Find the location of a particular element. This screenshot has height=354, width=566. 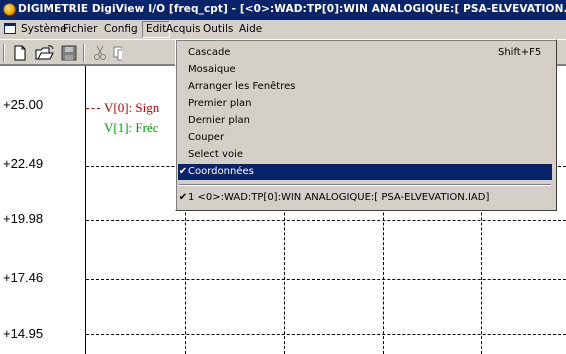

y-tick-label: +22.49 is located at coordinates (23, 163).